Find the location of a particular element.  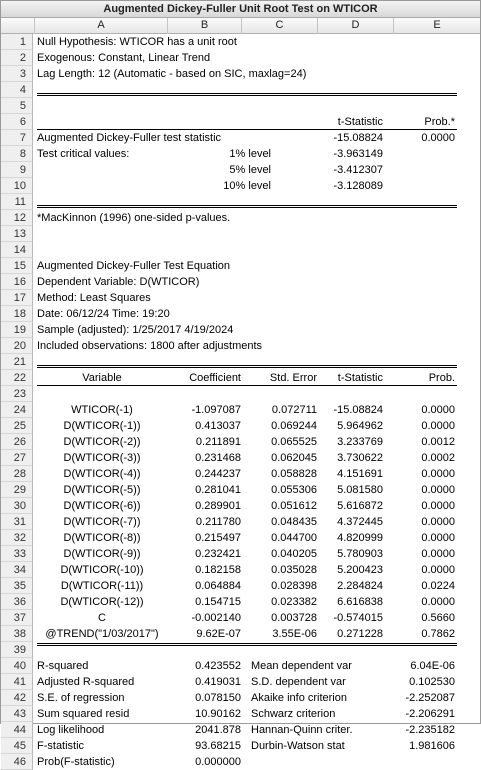

std-error-value: 0.072711 is located at coordinates (279, 410).